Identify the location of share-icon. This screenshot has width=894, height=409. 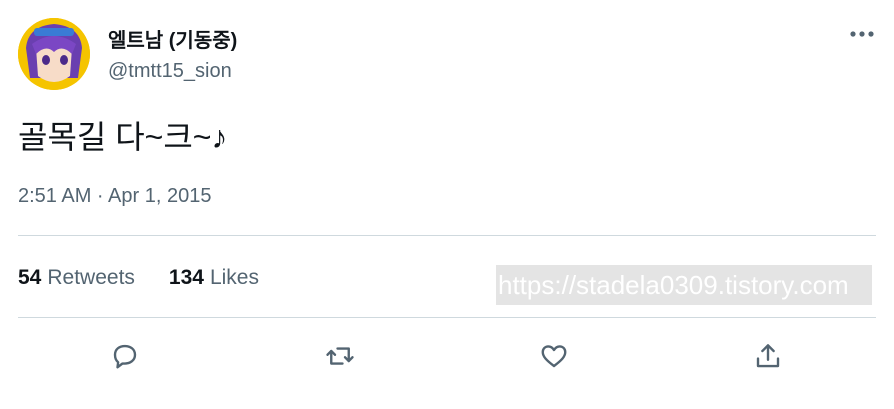
(768, 356).